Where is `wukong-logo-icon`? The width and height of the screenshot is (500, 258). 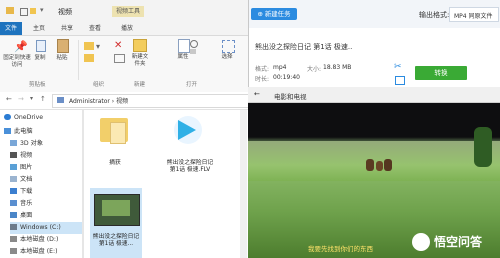 wukong-logo-icon is located at coordinates (421, 242).